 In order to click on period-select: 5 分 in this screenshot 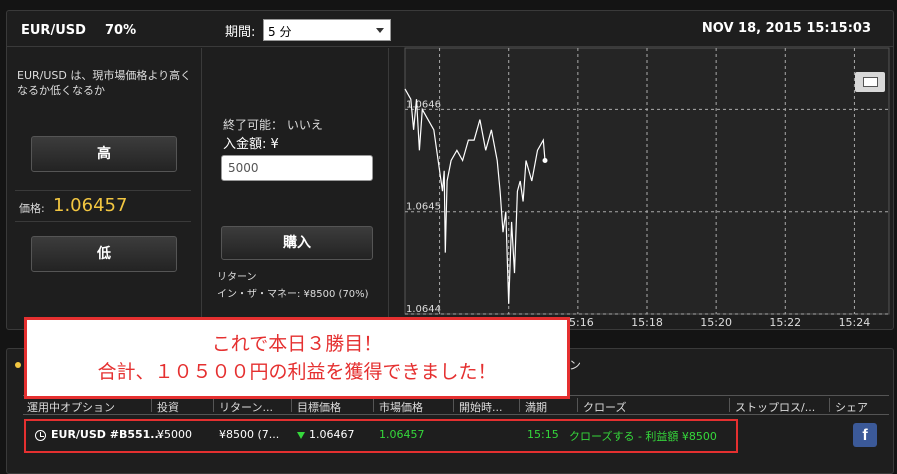, I will do `click(327, 30)`.